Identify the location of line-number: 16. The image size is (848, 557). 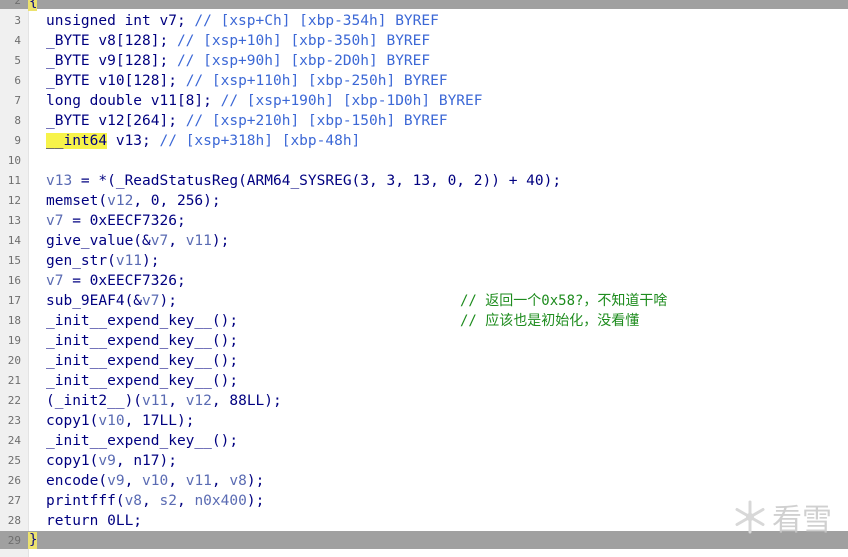
(14, 280).